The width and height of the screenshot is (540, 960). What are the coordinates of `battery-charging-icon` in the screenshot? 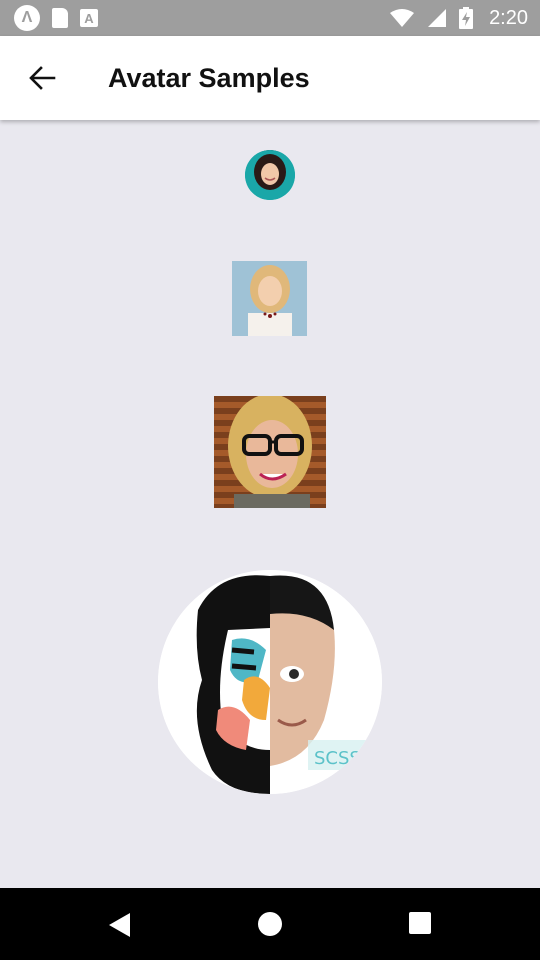 It's located at (466, 18).